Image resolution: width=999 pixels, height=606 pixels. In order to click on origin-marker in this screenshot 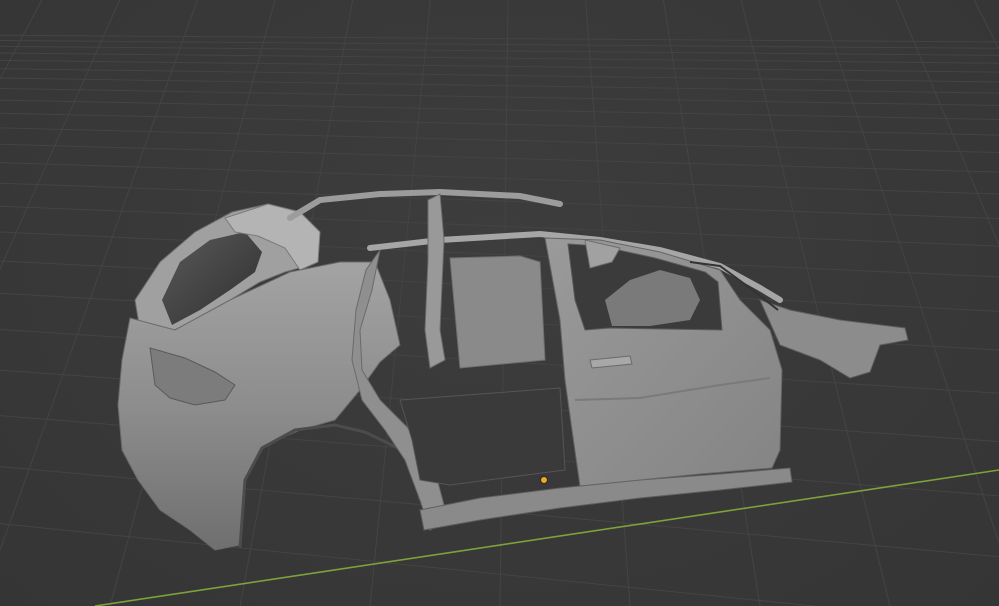, I will do `click(544, 480)`.